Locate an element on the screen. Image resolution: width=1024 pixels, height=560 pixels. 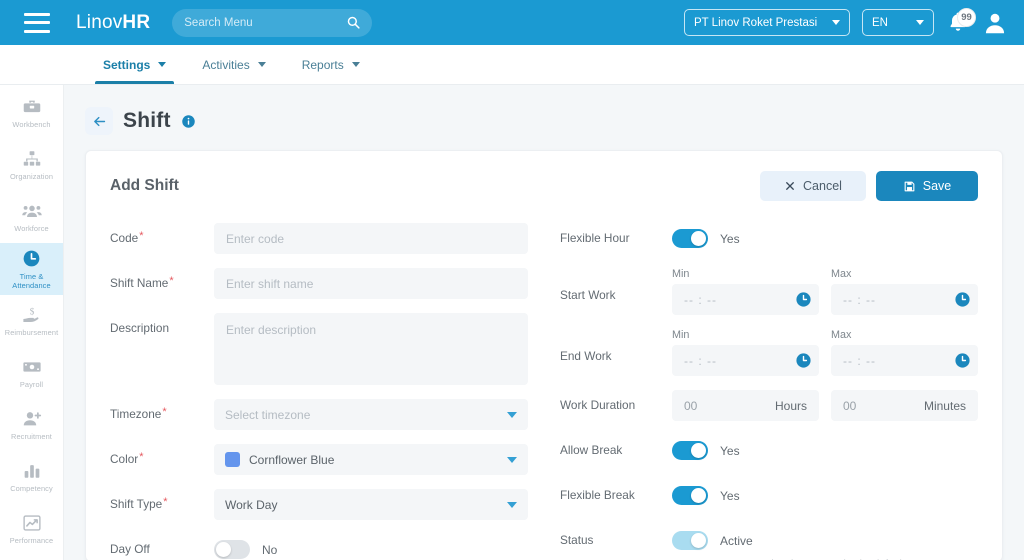
start-work-min-label: Min is located at coordinates (681, 274).